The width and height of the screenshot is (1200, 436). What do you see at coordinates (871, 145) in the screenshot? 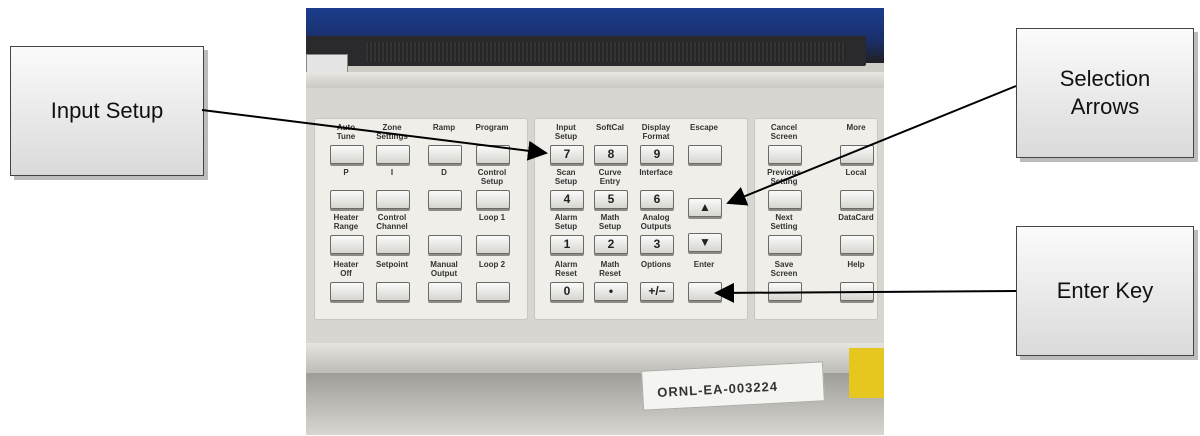
I see `arrow-selection` at bounding box center [871, 145].